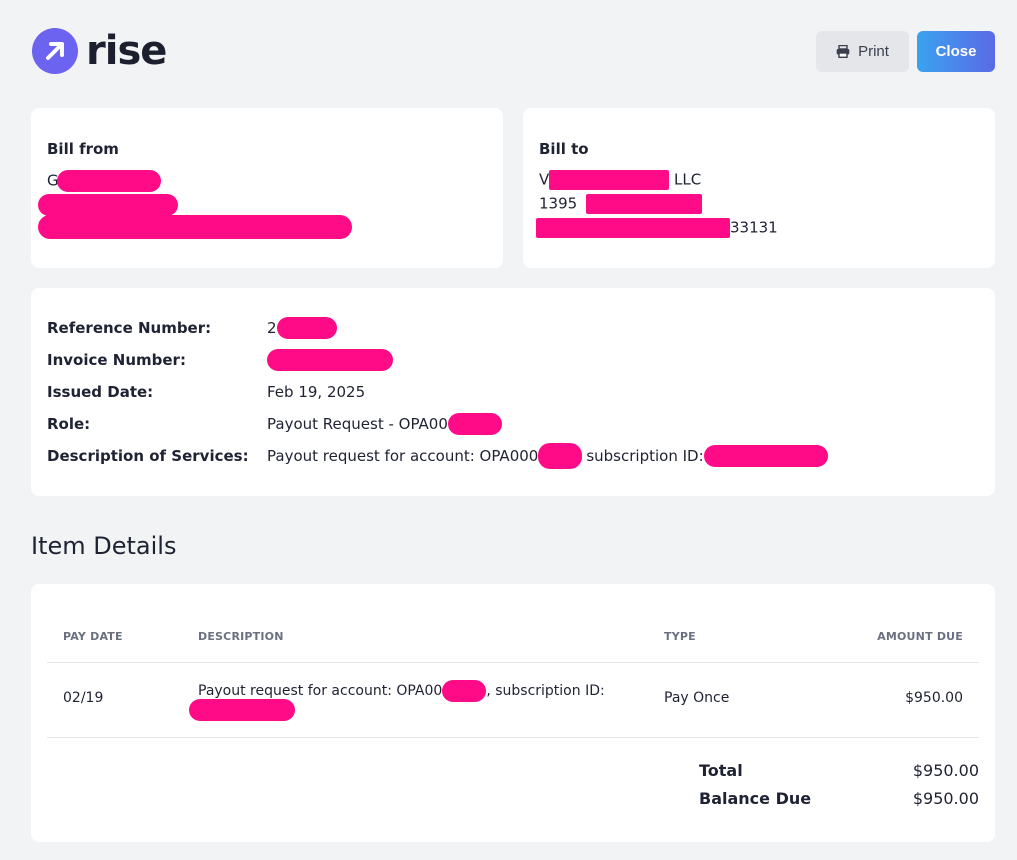  I want to click on brand-name: rise, so click(126, 51).